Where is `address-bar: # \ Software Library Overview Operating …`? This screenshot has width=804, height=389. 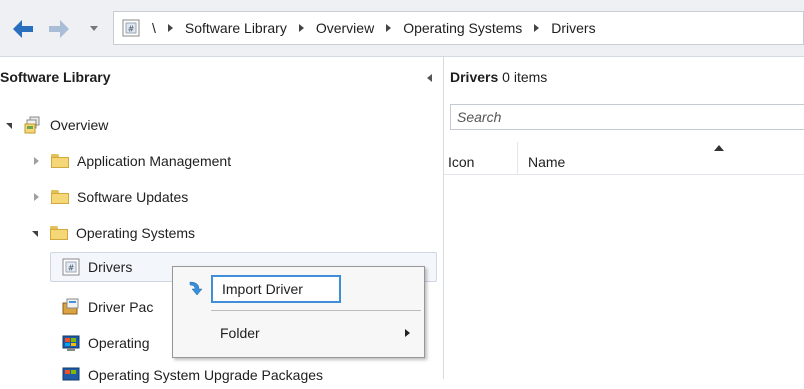 address-bar: # \ Software Library Overview Operating … is located at coordinates (402, 28).